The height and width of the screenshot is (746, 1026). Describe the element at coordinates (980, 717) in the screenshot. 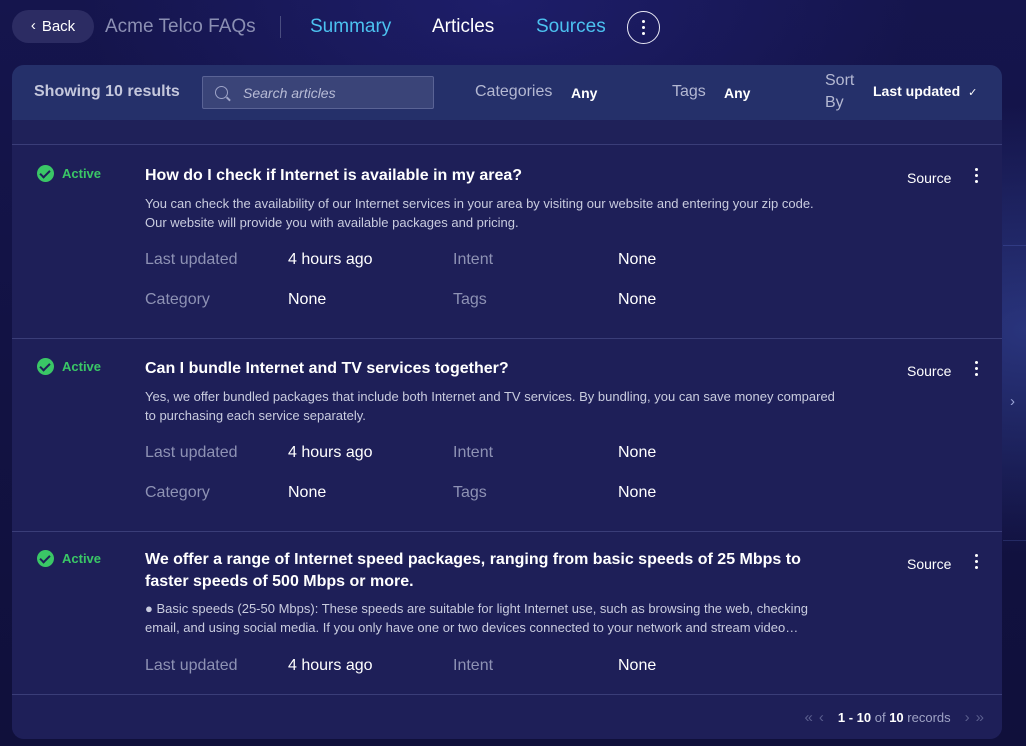

I see `last-page-icon: »` at that location.